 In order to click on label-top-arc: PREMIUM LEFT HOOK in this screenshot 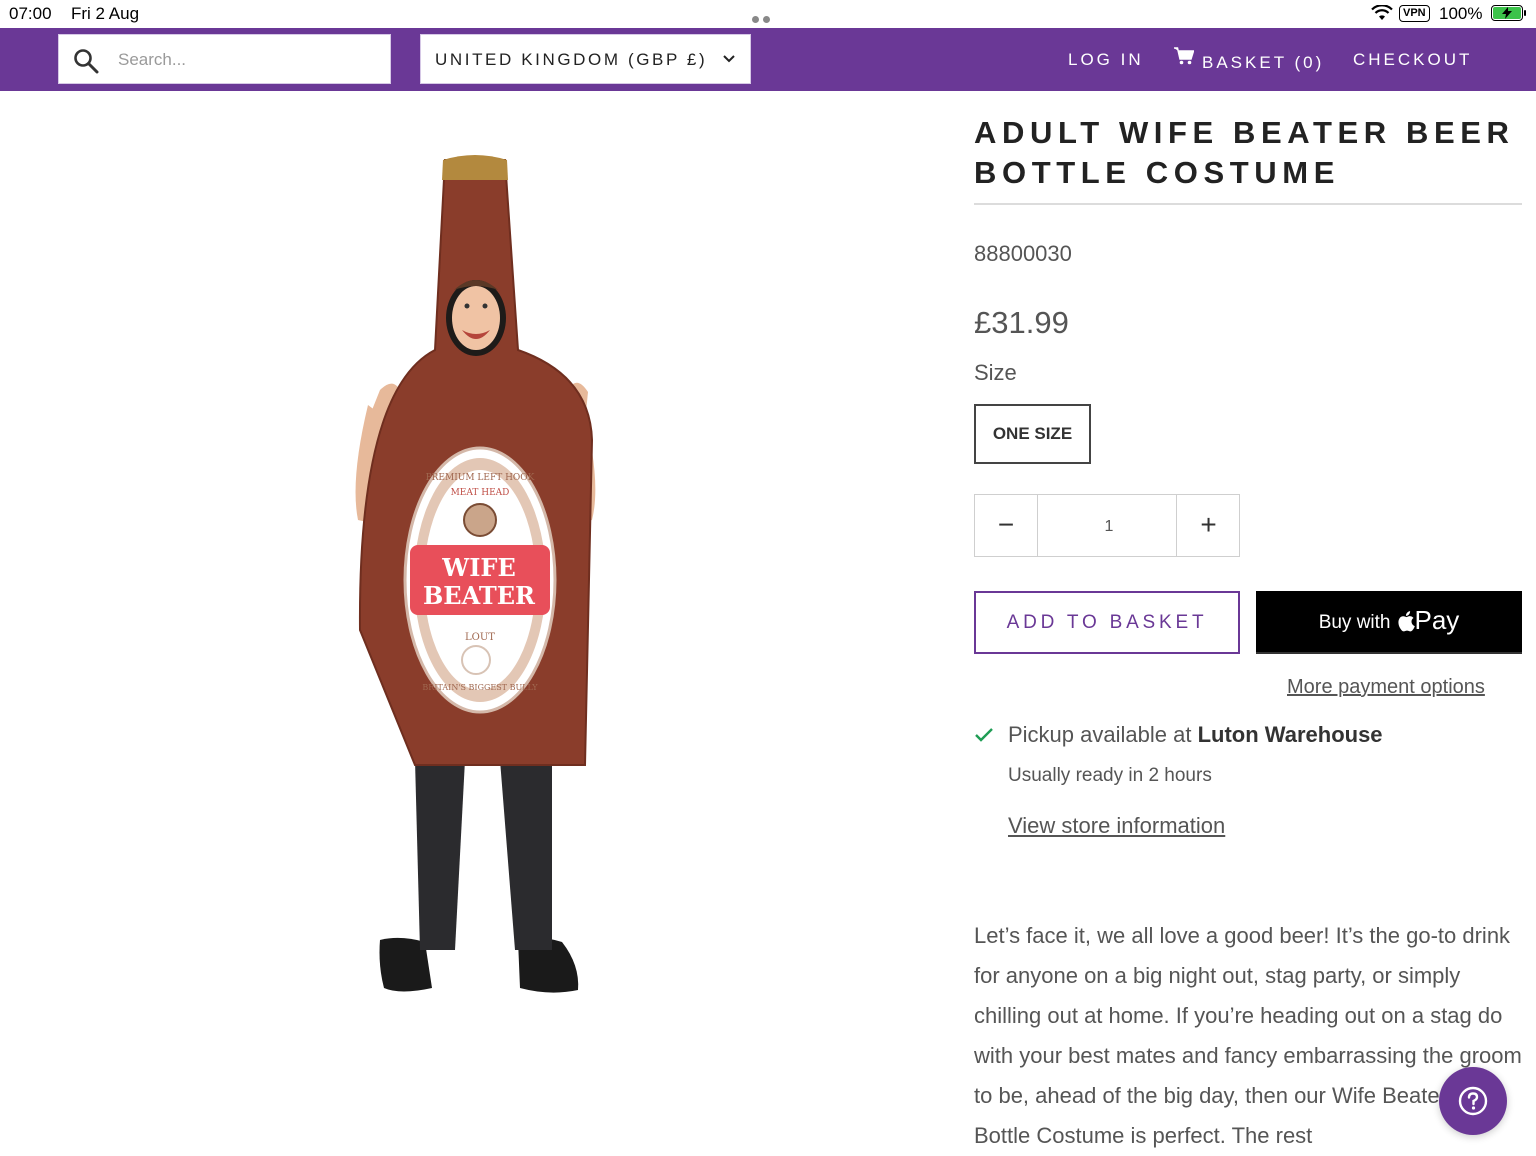, I will do `click(480, 478)`.